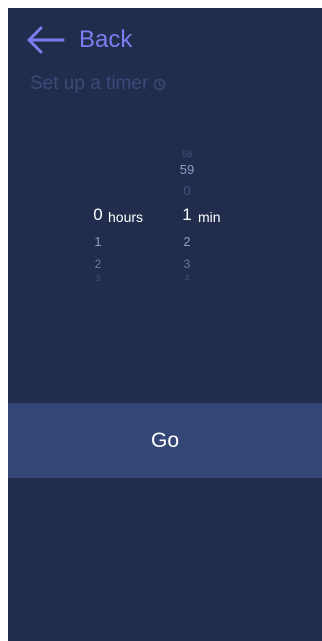  Describe the element at coordinates (187, 191) in the screenshot. I see `minutes-option: 0` at that location.